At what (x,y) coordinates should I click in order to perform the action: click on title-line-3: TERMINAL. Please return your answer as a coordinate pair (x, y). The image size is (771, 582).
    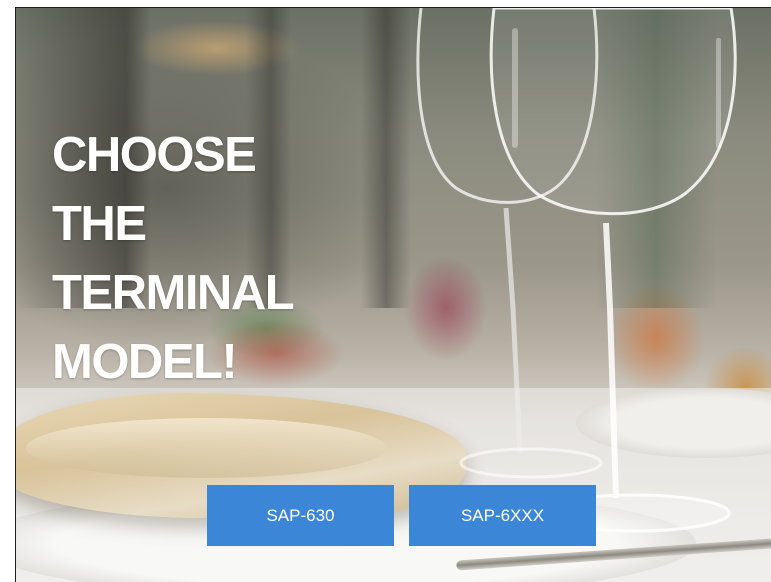
    Looking at the image, I should click on (173, 293).